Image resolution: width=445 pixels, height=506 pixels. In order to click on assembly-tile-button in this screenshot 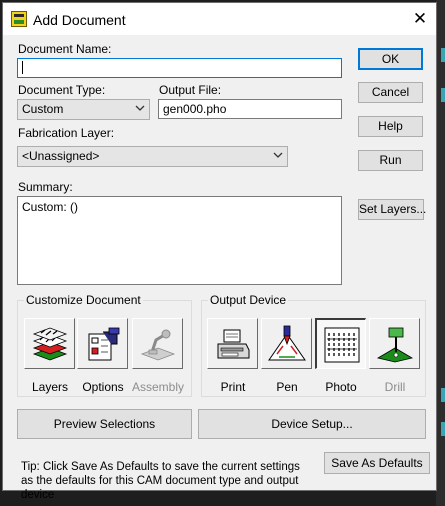, I will do `click(157, 343)`.